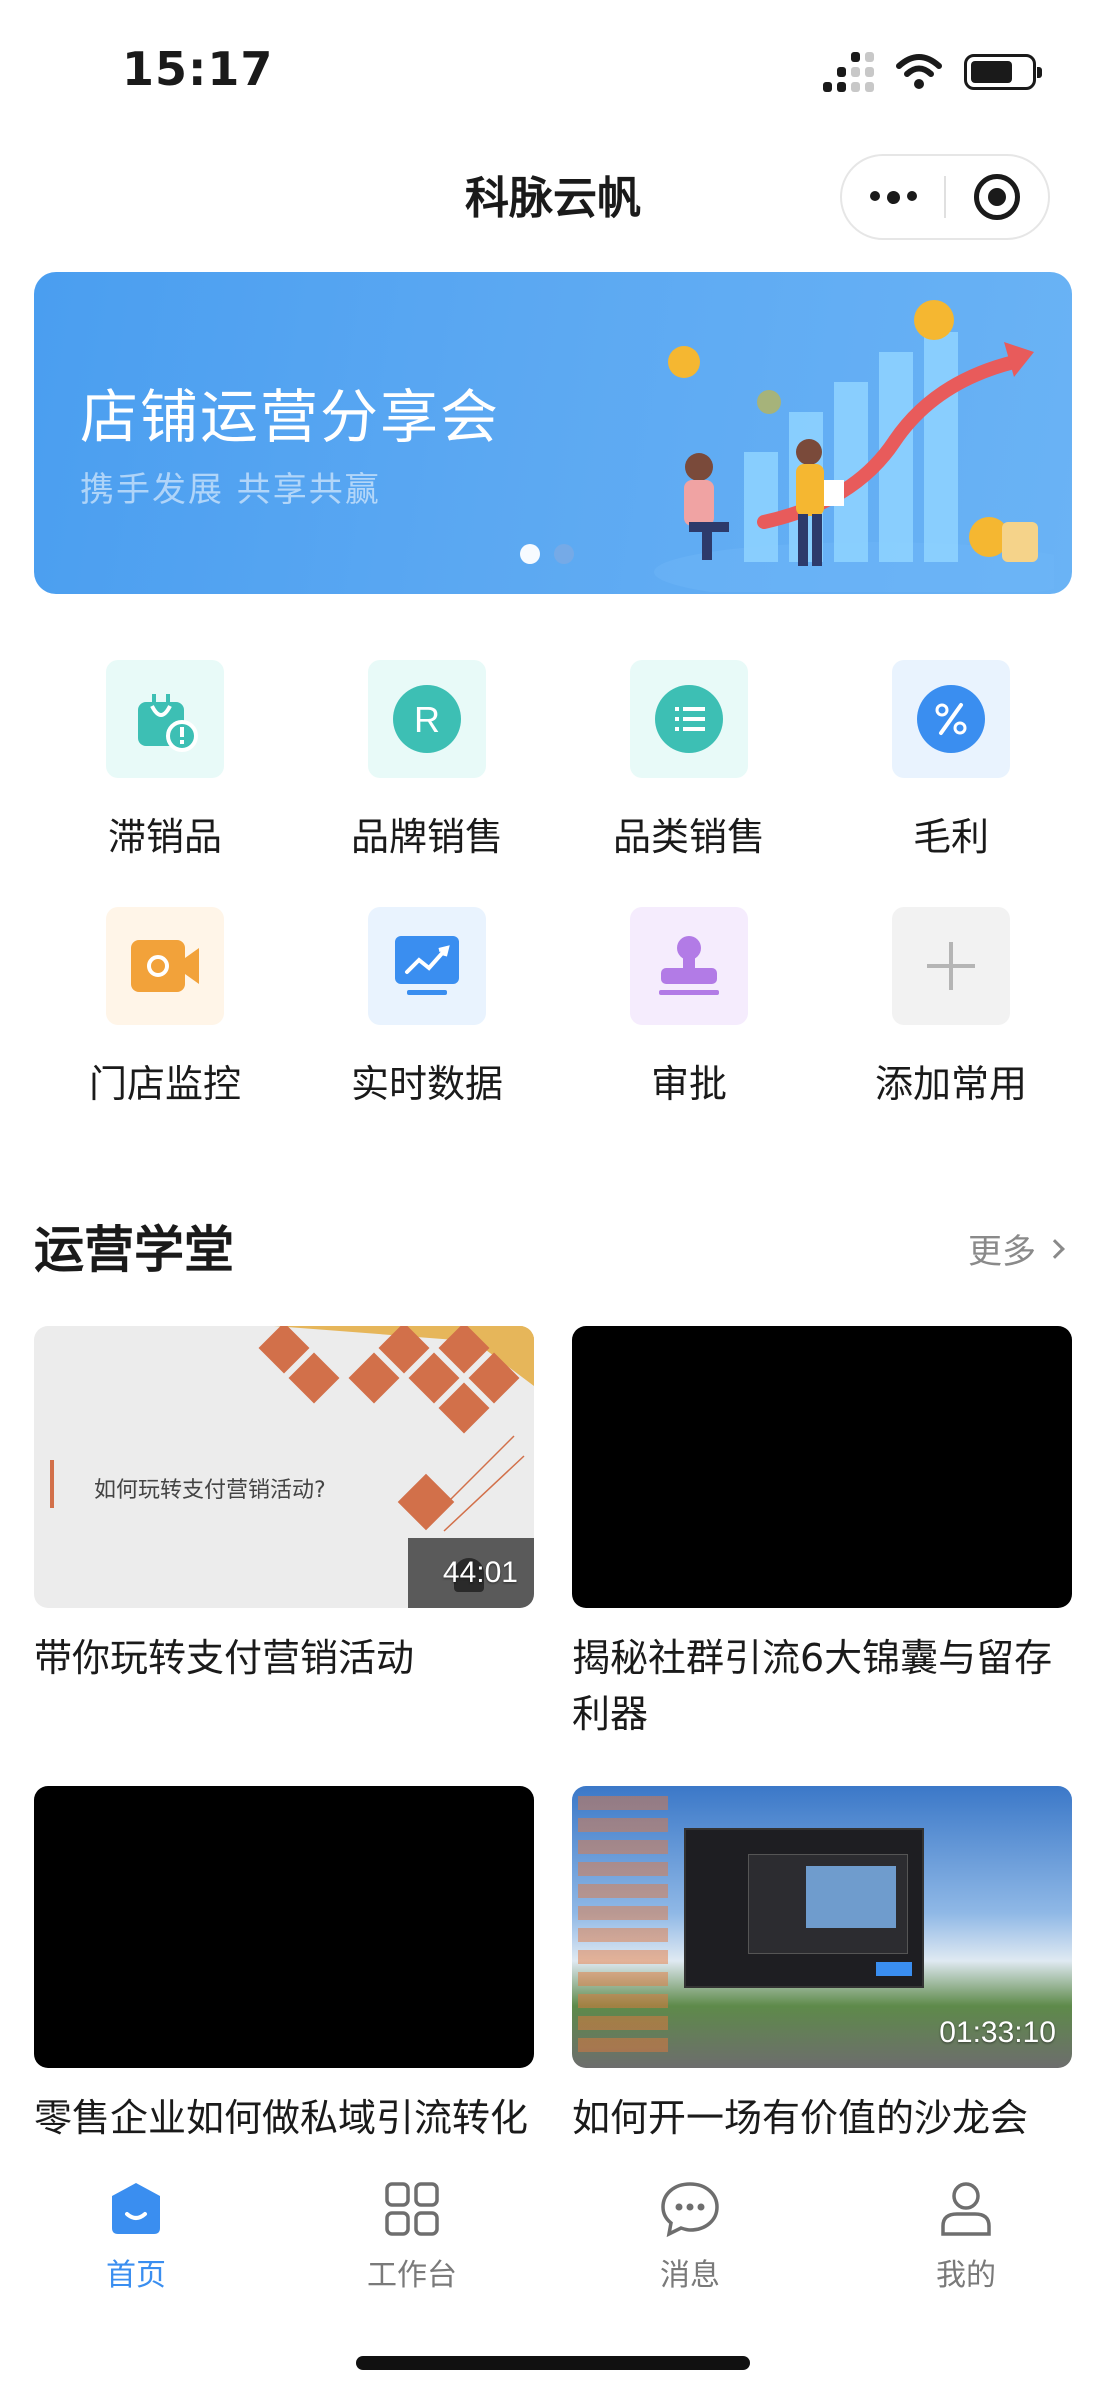 Image resolution: width=1106 pixels, height=2394 pixels. I want to click on shortcut-label: 审批, so click(688, 1084).